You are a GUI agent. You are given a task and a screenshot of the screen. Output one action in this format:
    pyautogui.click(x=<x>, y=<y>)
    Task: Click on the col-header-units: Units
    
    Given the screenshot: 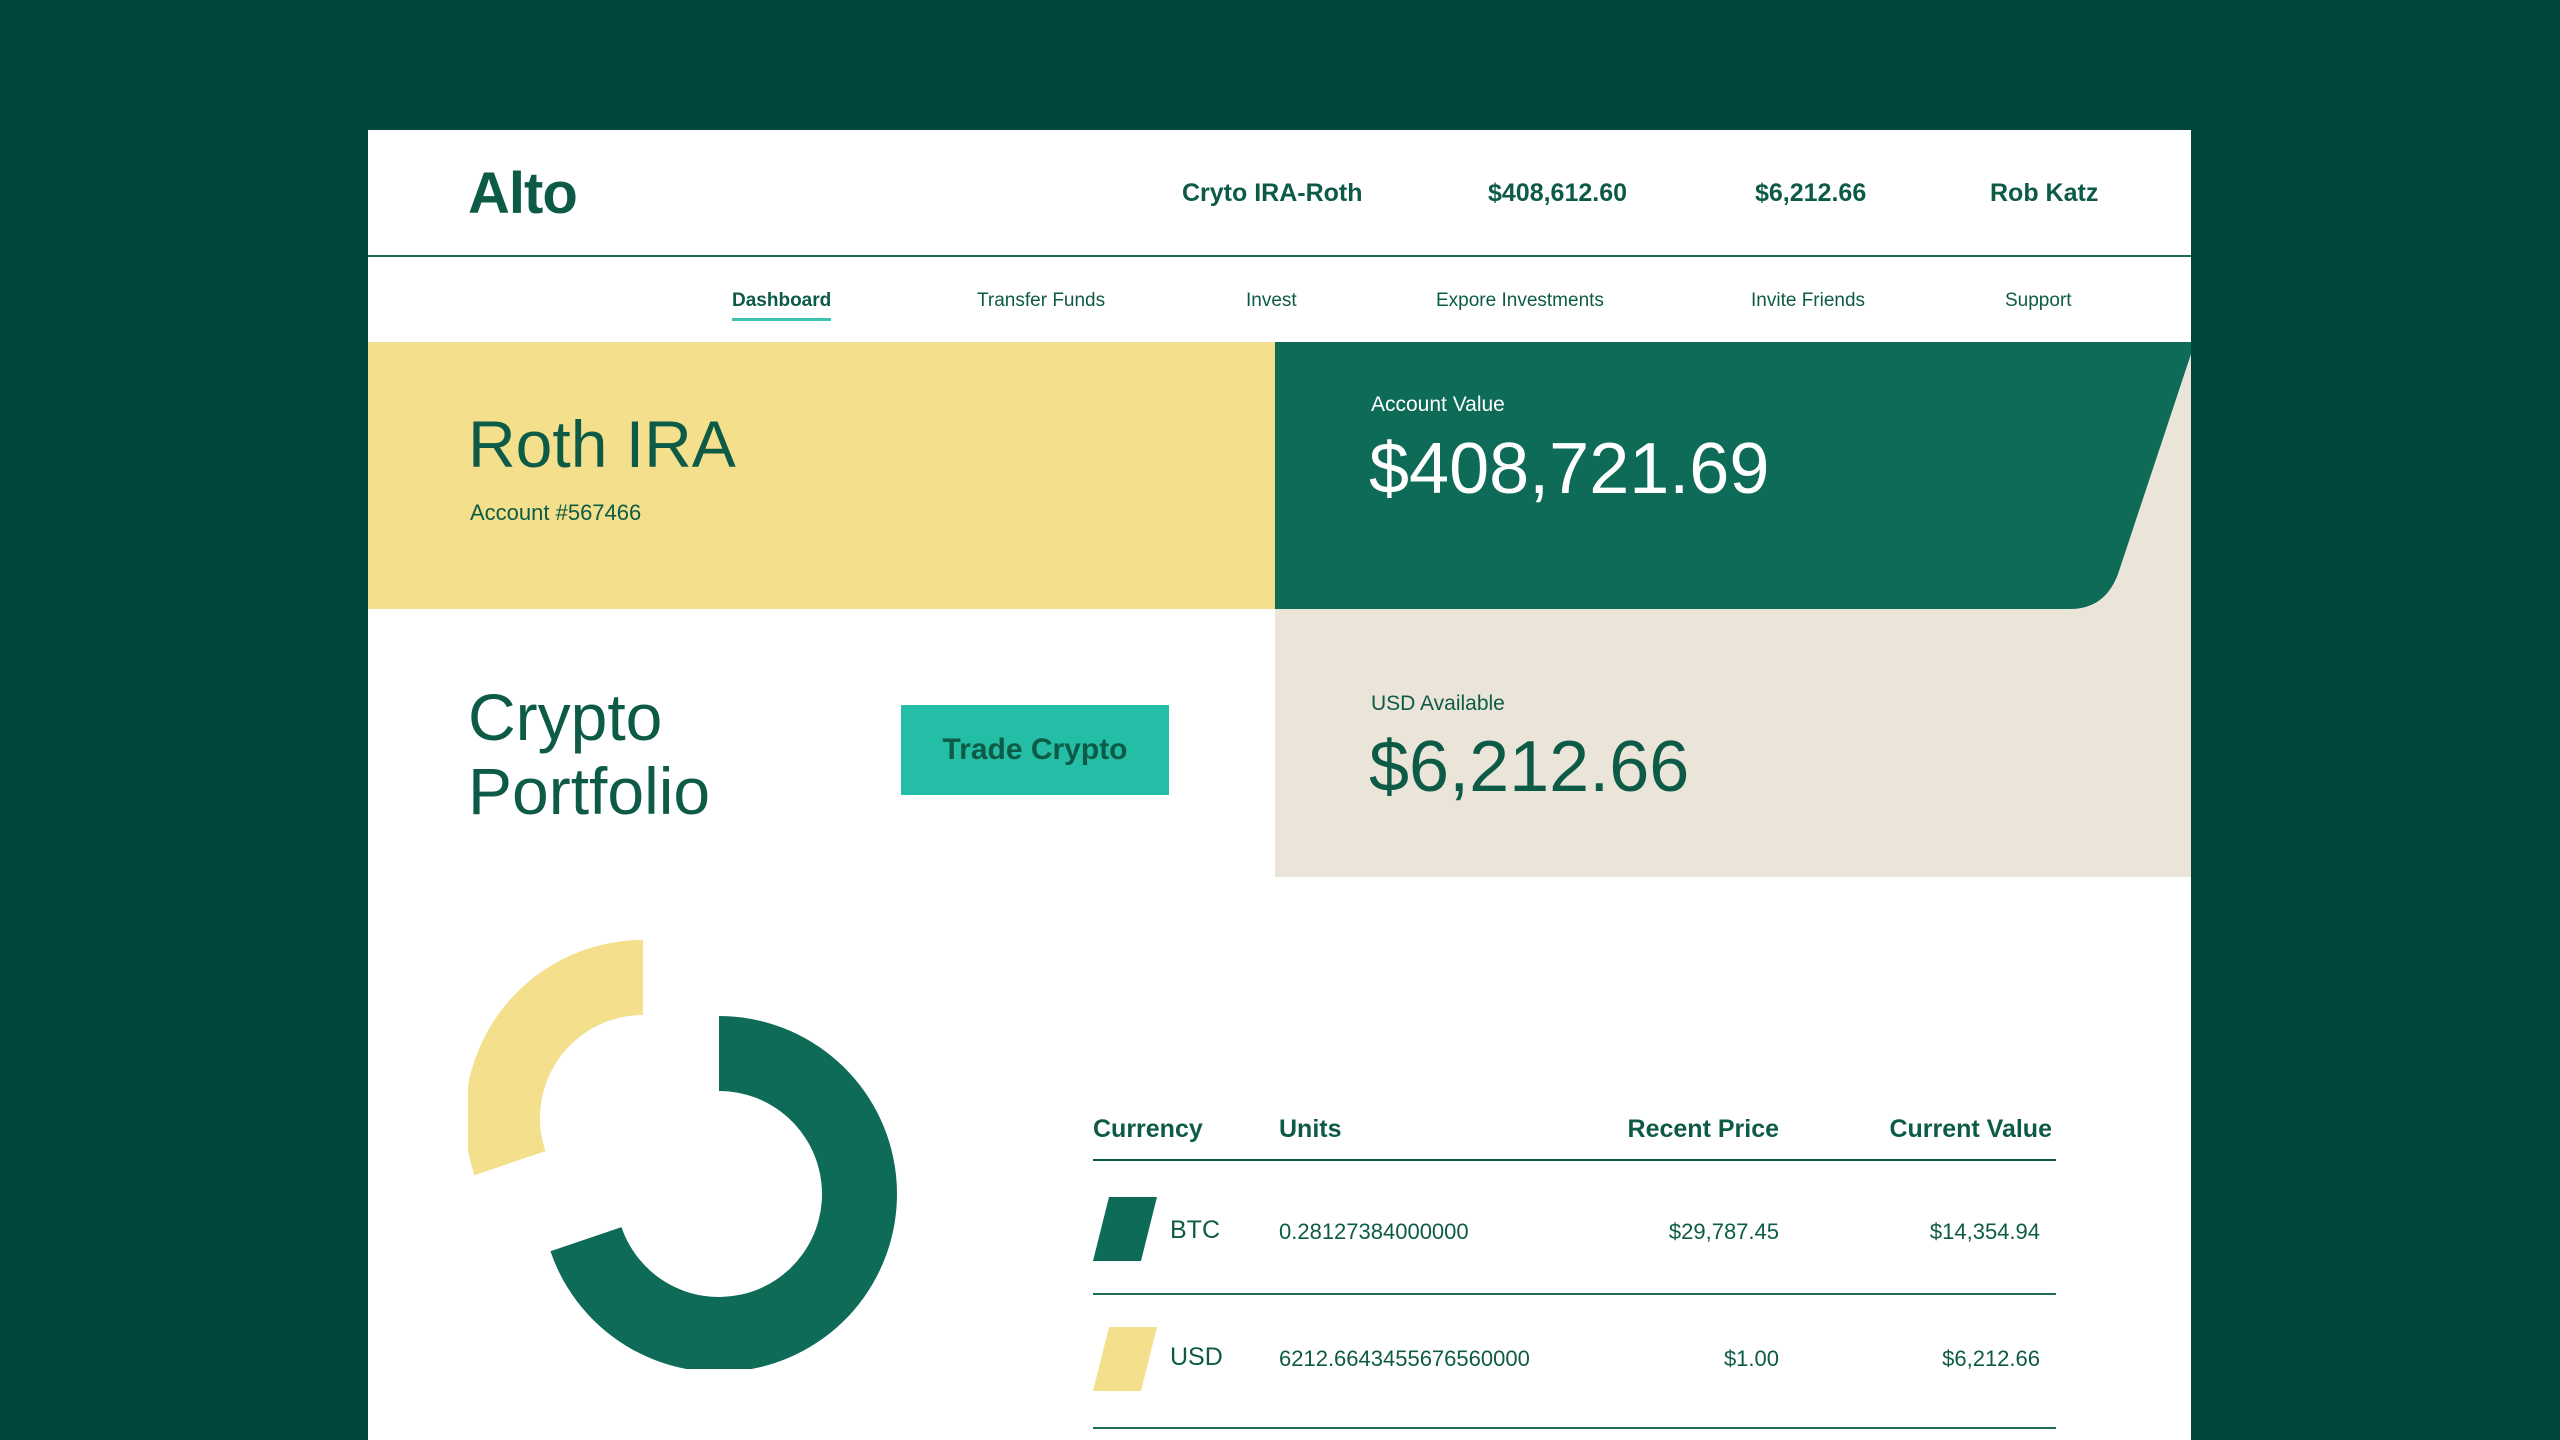 What is the action you would take?
    pyautogui.click(x=1310, y=1129)
    